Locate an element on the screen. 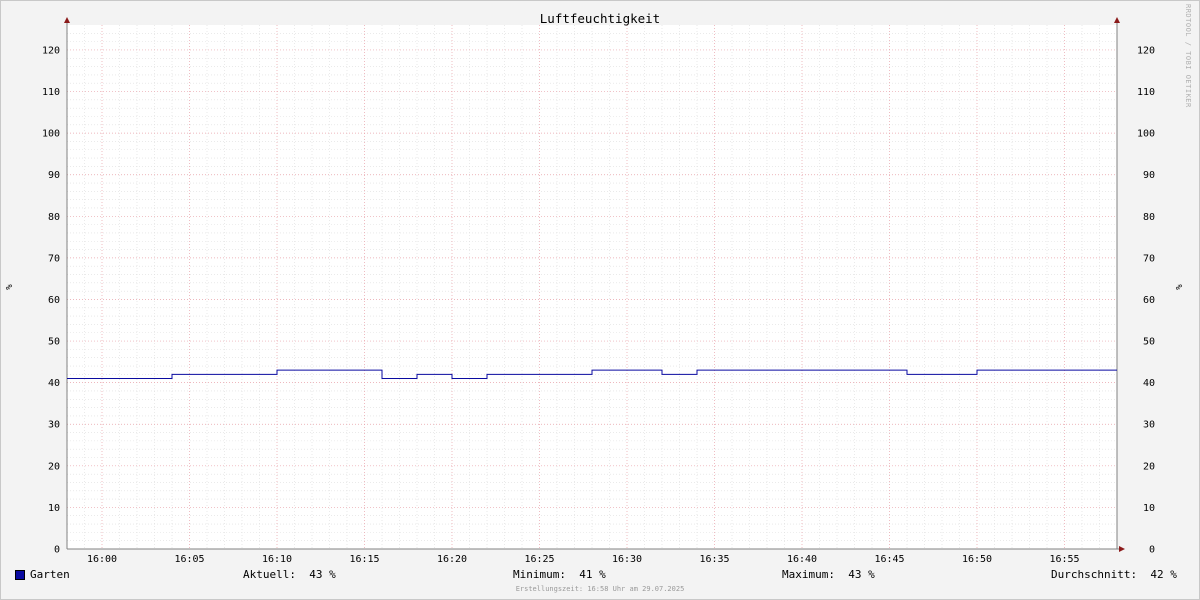 The height and width of the screenshot is (600, 1200). legend-maximum: Maximum: 43 % is located at coordinates (828, 574).